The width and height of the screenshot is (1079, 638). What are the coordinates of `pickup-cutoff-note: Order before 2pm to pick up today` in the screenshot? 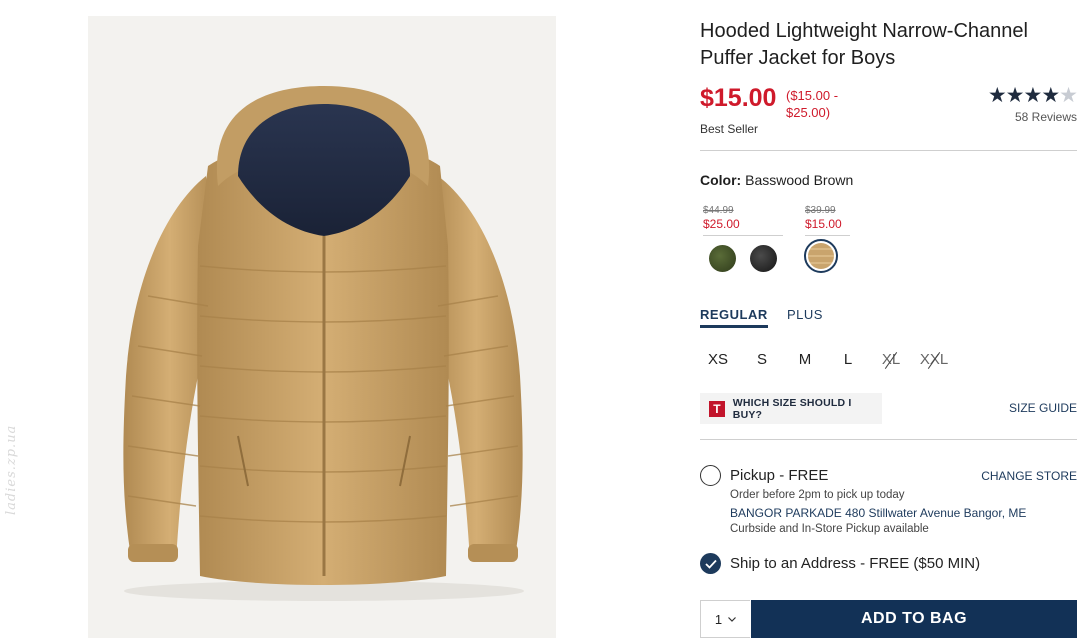 It's located at (817, 495).